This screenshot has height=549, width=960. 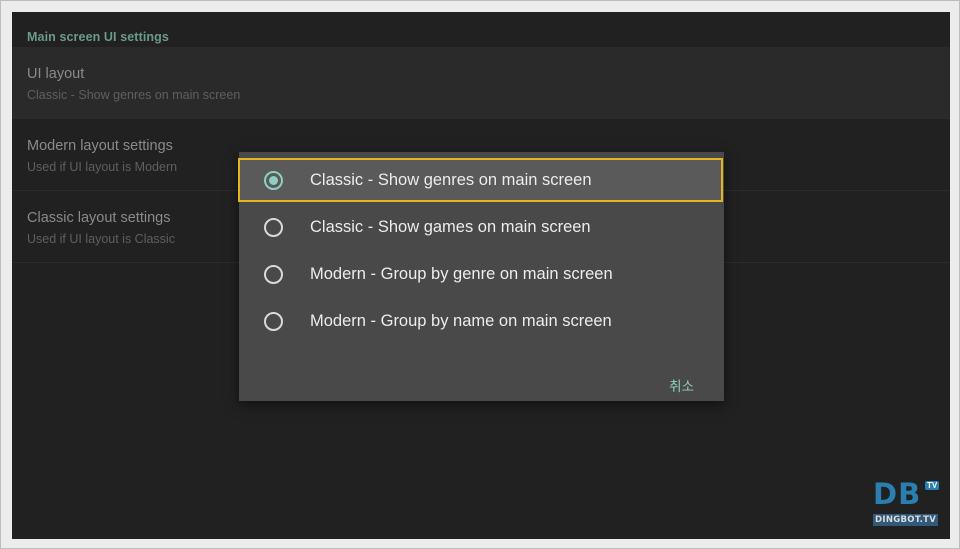 What do you see at coordinates (273, 180) in the screenshot?
I see `radio-checked-icon` at bounding box center [273, 180].